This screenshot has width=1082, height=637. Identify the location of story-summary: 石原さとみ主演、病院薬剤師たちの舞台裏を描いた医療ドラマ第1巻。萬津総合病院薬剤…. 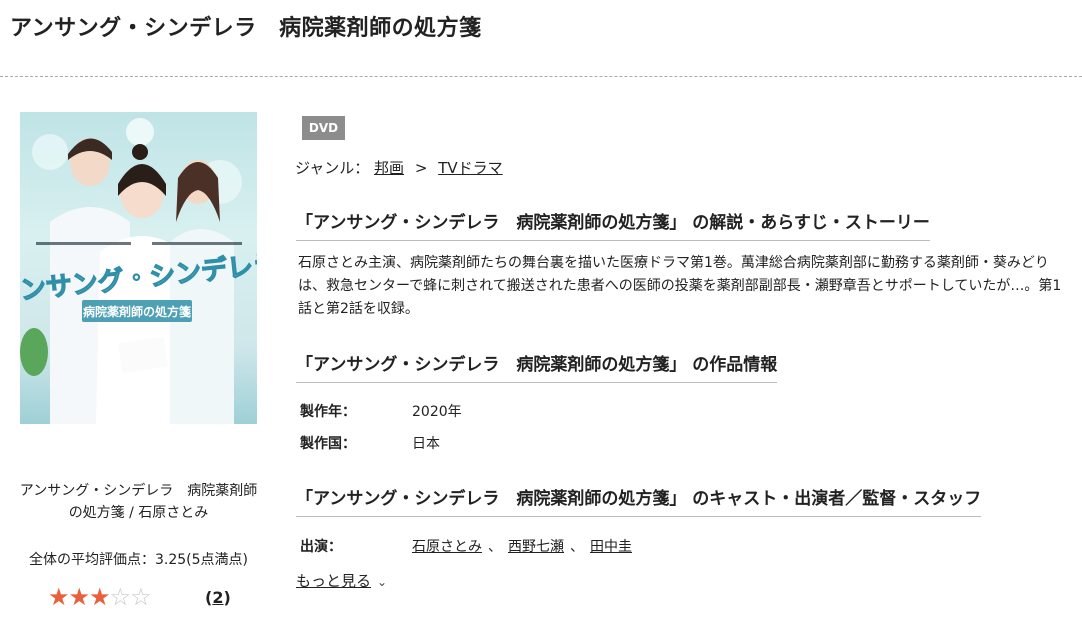
(680, 286).